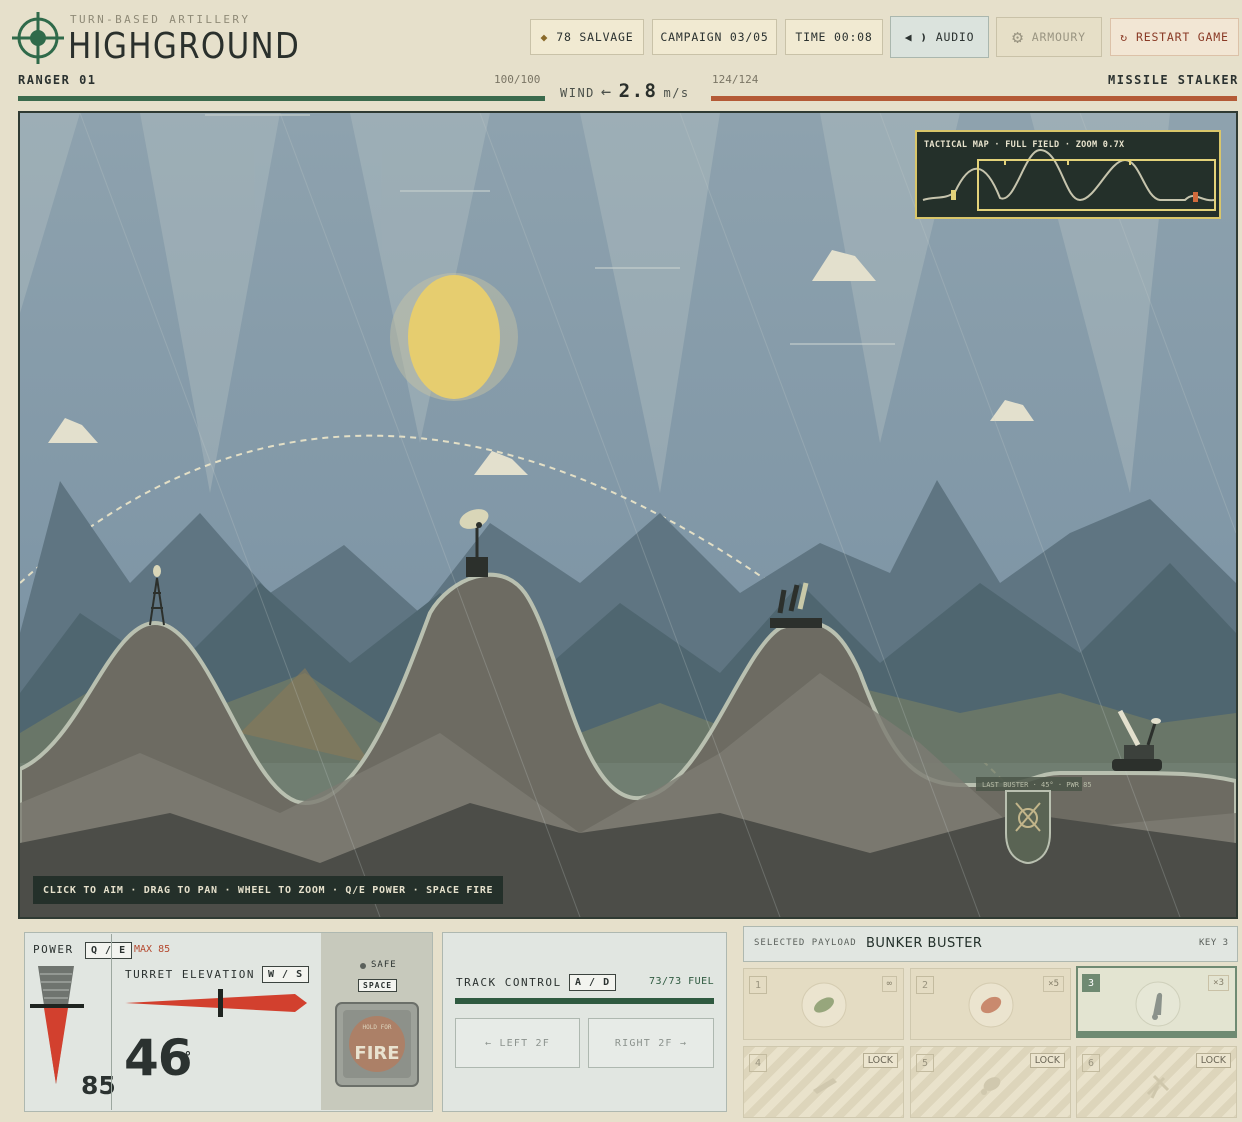 The height and width of the screenshot is (1122, 1242). I want to click on restart-game-button: ↻ RESTART GAME, so click(1174, 37).